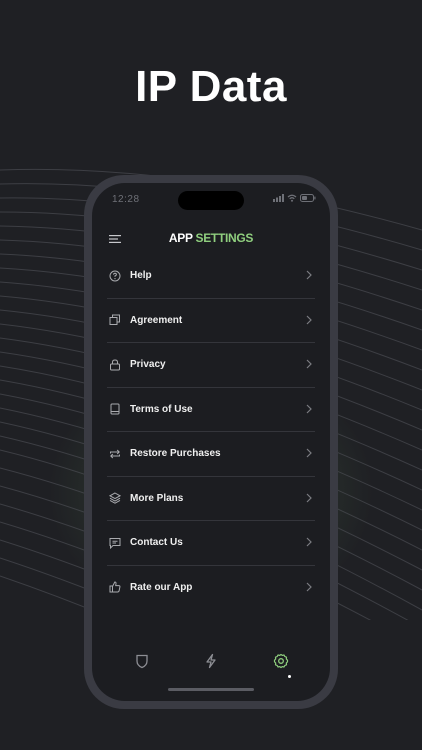  Describe the element at coordinates (211, 543) in the screenshot. I see `menu-item-contact-us: Contact Us` at that location.